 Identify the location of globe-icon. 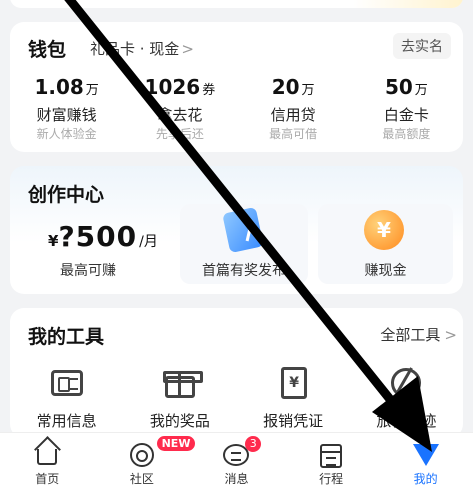
(406, 383).